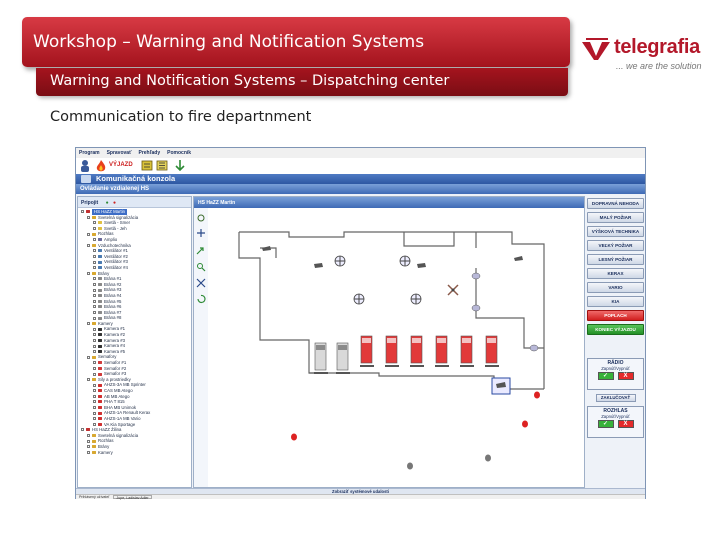 The width and height of the screenshot is (720, 540). I want to click on broadcast-on-button: ✓, so click(605, 424).